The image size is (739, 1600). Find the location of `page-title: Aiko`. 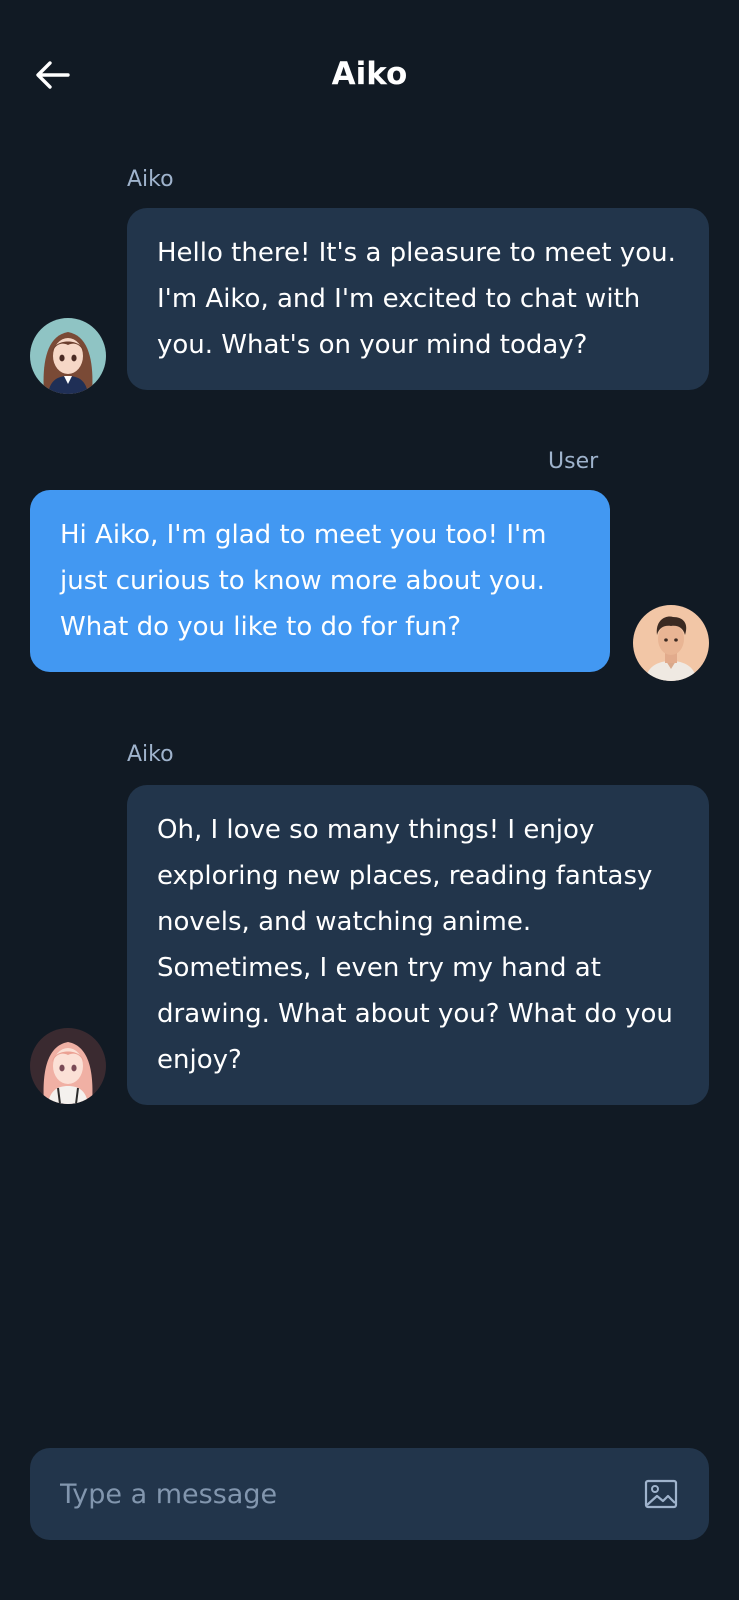

page-title: Aiko is located at coordinates (369, 74).